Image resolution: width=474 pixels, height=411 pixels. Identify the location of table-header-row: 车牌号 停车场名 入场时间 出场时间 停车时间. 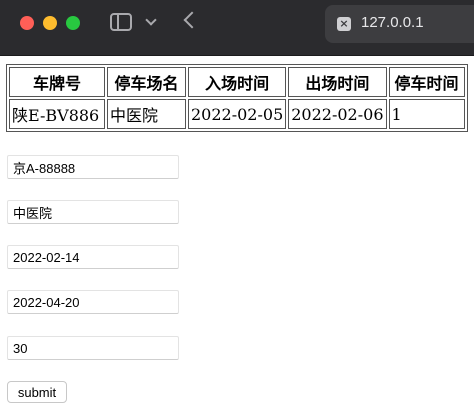
(237, 82).